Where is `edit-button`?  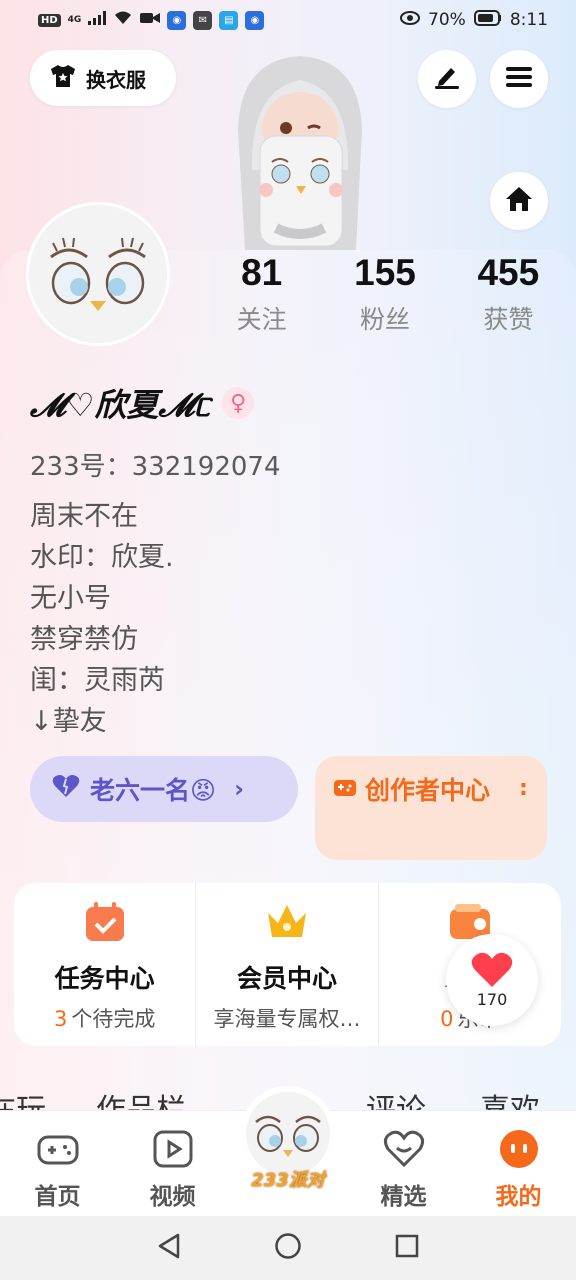
edit-button is located at coordinates (447, 79).